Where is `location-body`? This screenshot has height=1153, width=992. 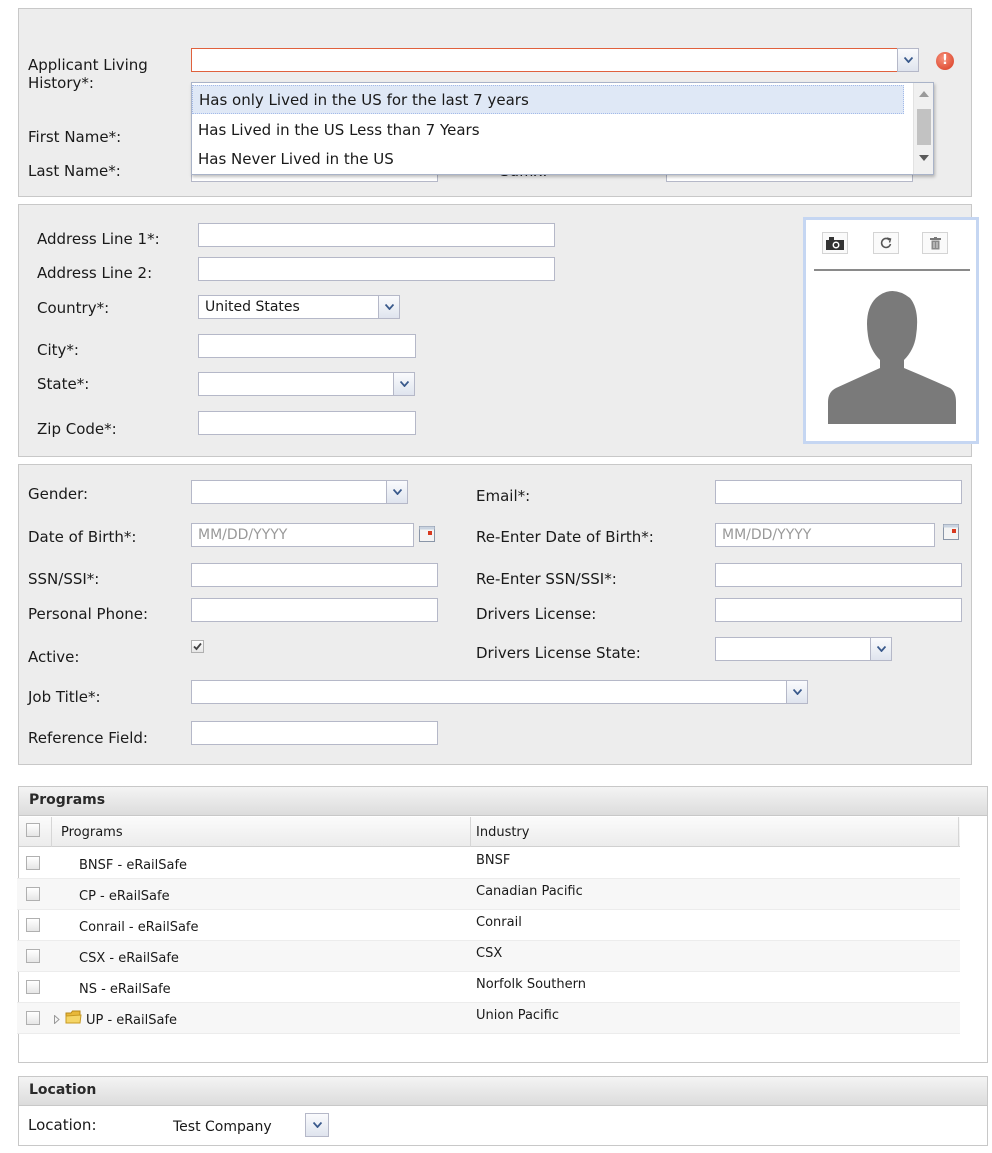
location-body is located at coordinates (503, 1126).